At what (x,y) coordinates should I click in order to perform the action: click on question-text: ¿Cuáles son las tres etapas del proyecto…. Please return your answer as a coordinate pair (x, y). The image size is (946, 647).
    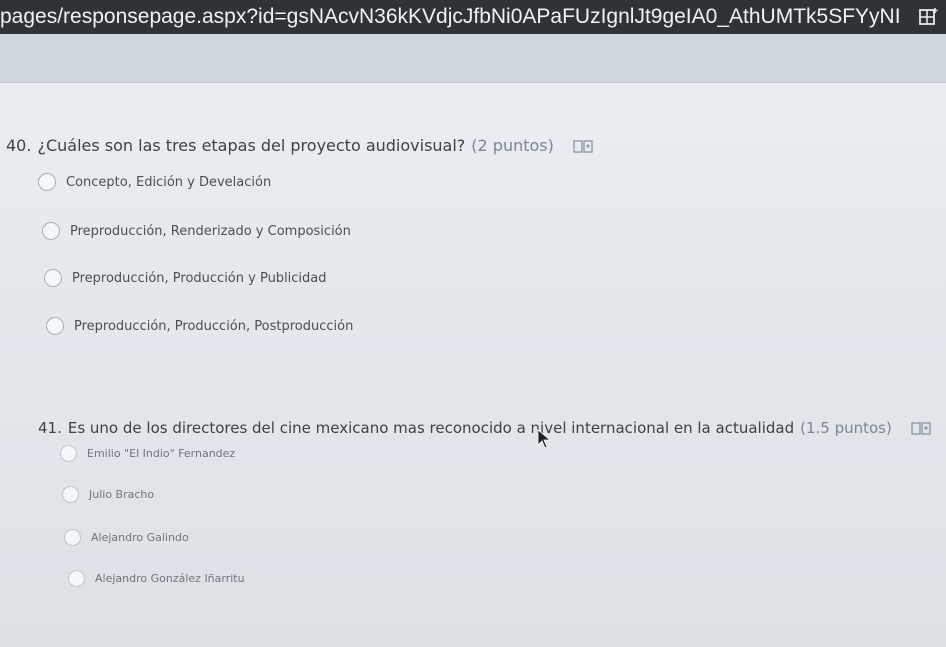
    Looking at the image, I should click on (251, 145).